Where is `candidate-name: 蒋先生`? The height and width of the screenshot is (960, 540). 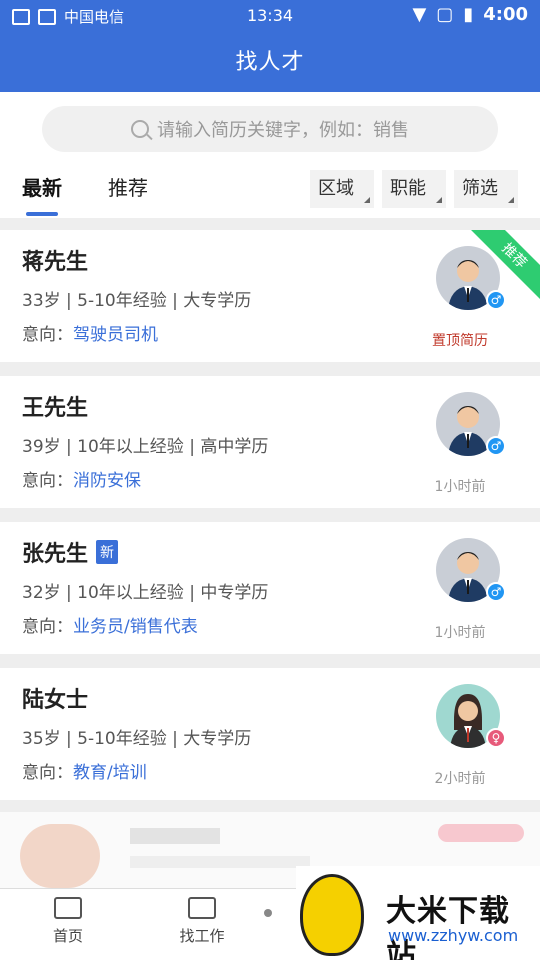 candidate-name: 蒋先生 is located at coordinates (55, 262).